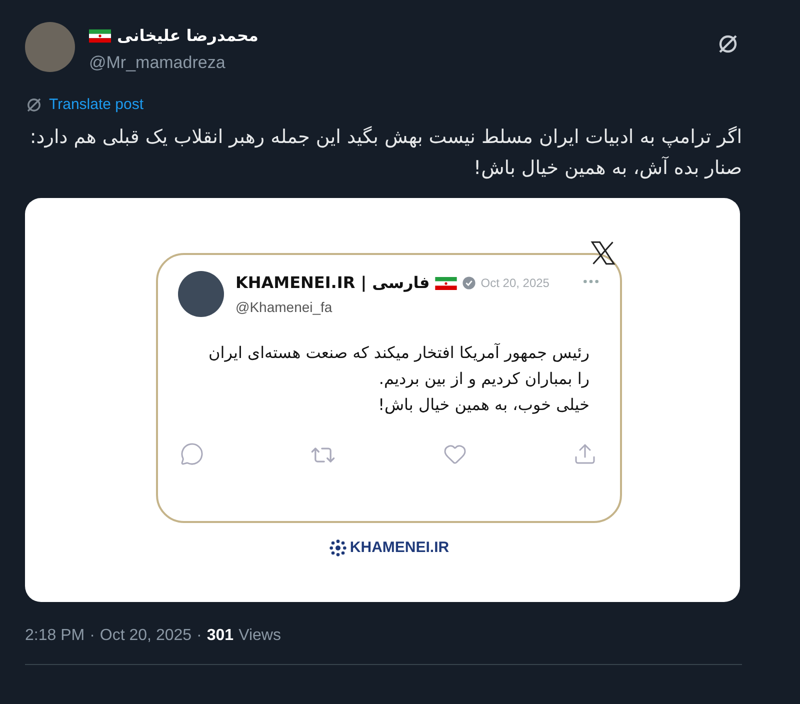 The width and height of the screenshot is (800, 704). I want to click on post-text: اگر ترامپ به ادبیات ایران مسلط نیست بهش بگید این جمله رهبر انقلاب یک قبلی هم دارد:, so click(385, 137).